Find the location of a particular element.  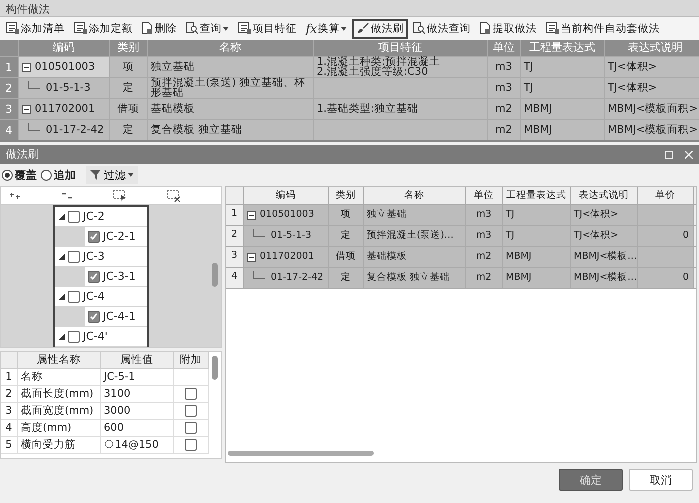

column-header: 单价 is located at coordinates (665, 195).